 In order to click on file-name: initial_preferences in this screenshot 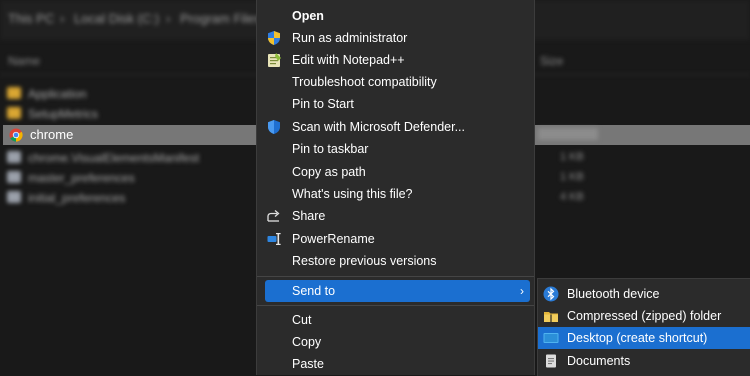, I will do `click(77, 198)`.